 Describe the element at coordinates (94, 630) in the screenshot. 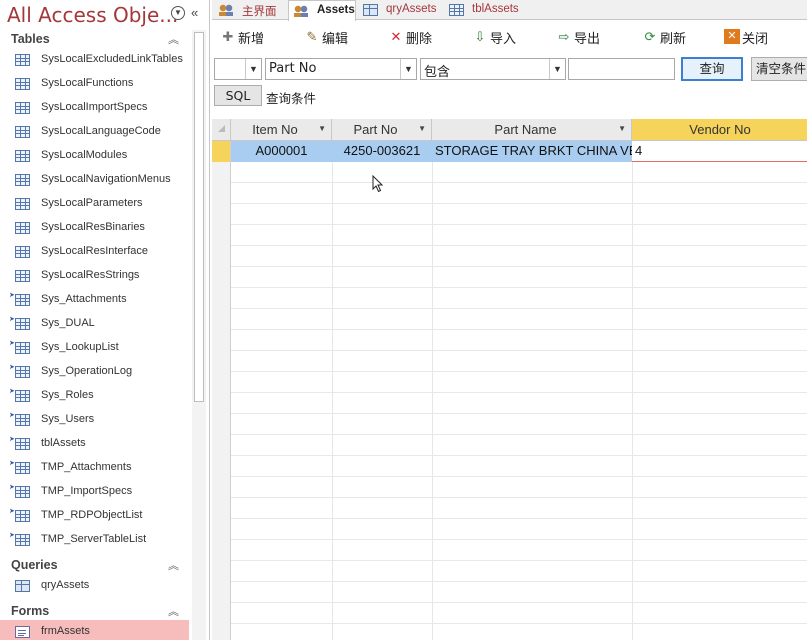

I see `nav-item-frmassets: frmAssets` at that location.